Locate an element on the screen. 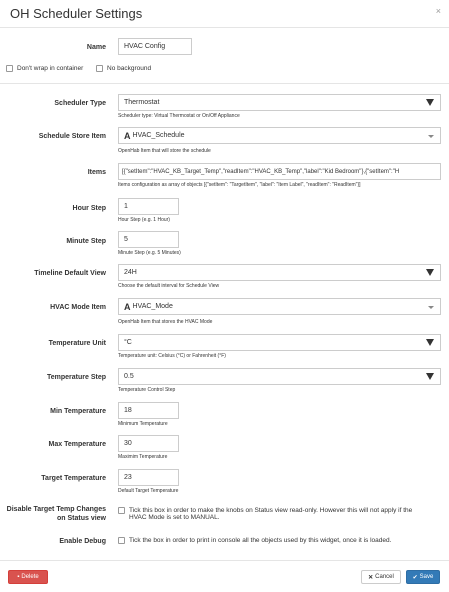 The height and width of the screenshot is (592, 449). dialog-header: OH Scheduler Settings × is located at coordinates (224, 14).